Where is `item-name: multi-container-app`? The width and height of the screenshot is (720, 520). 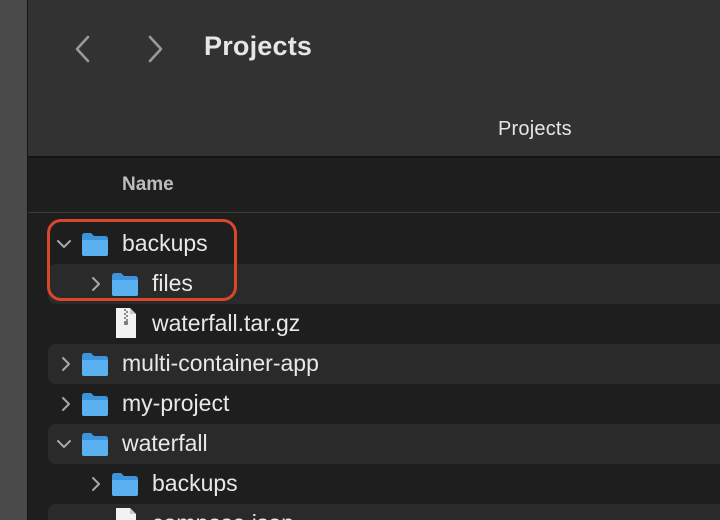 item-name: multi-container-app is located at coordinates (220, 363).